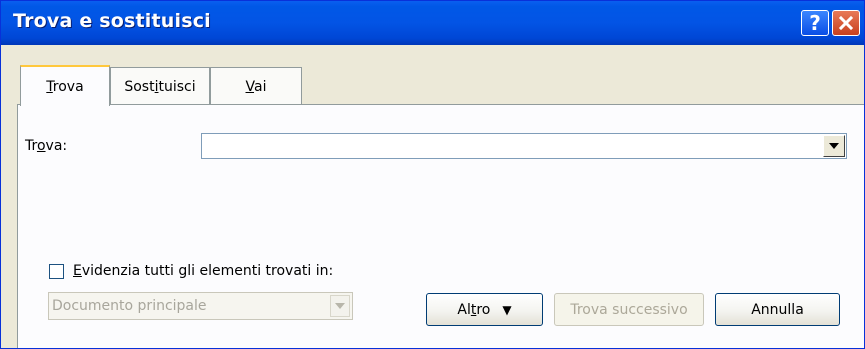 The height and width of the screenshot is (349, 865). I want to click on tab-vai-label: Vai, so click(256, 86).